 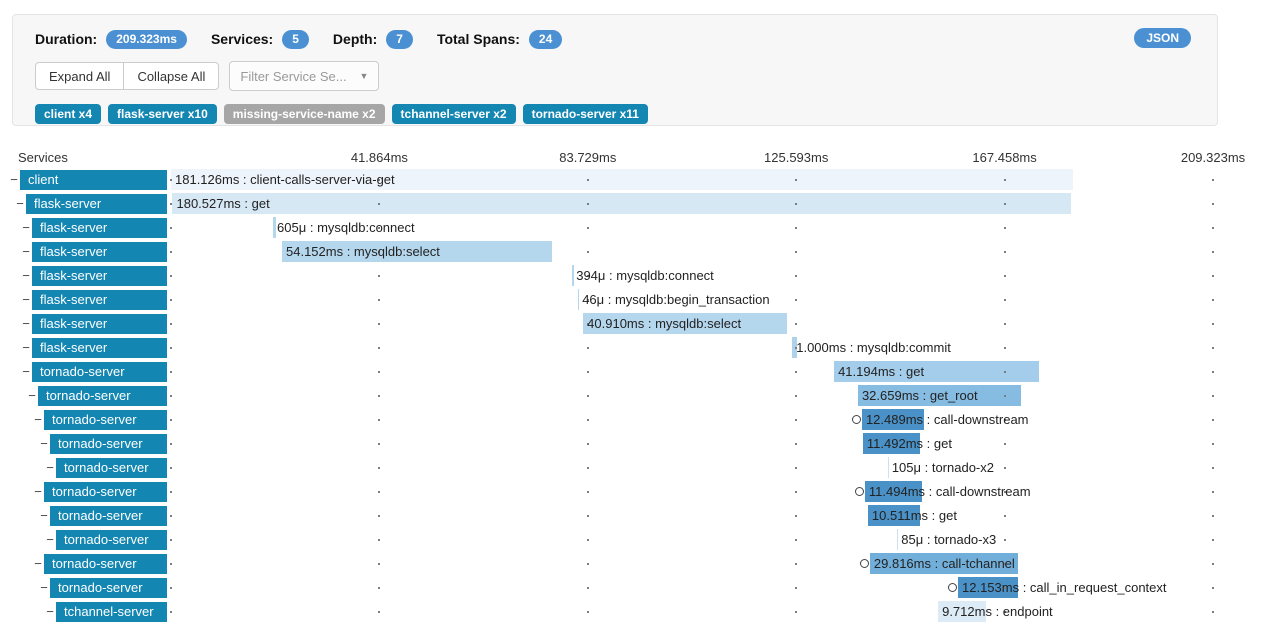 I want to click on depth-badge: 7, so click(x=399, y=39).